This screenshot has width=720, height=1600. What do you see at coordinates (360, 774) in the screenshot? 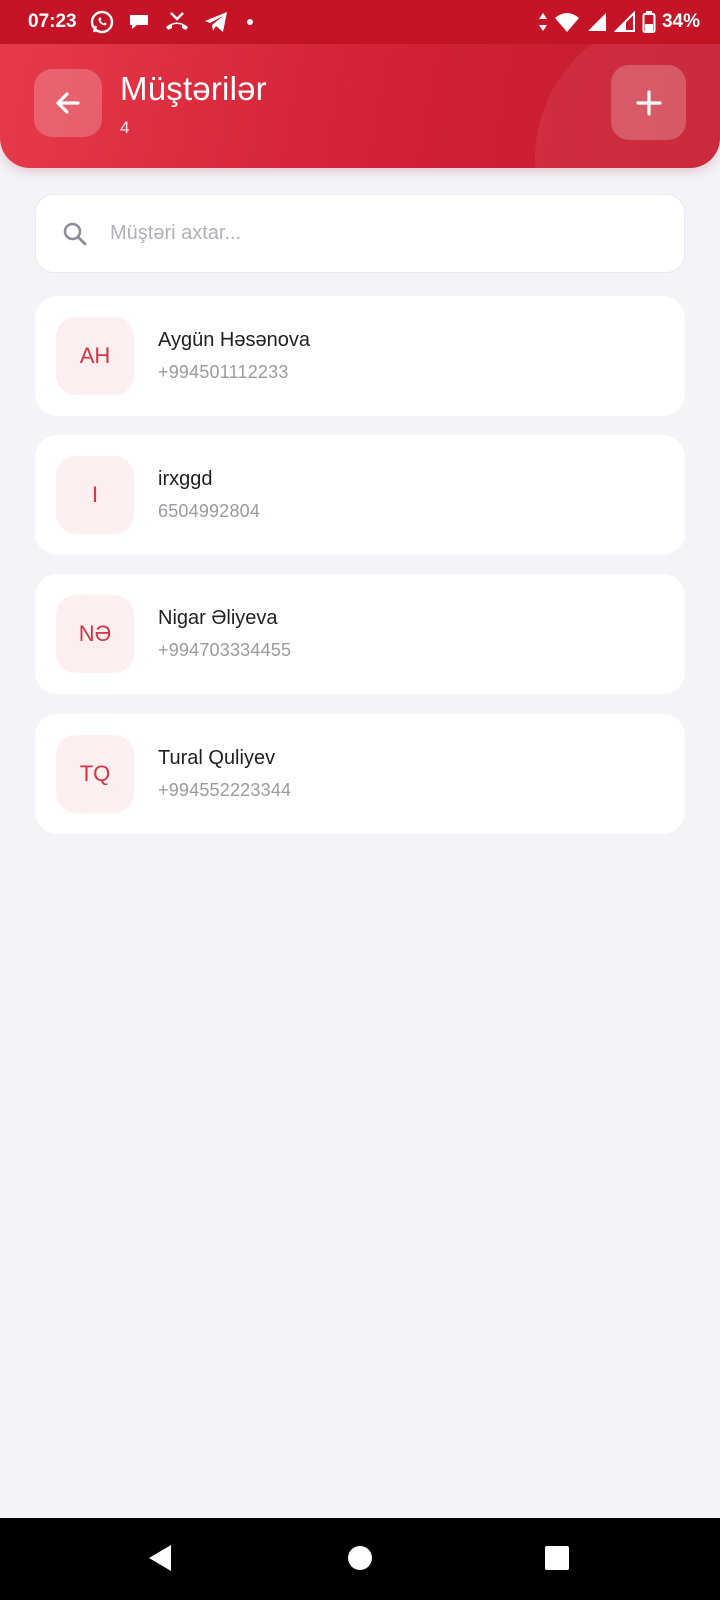
I see `customer-card: TQ Tural Quliyev +994552223344` at bounding box center [360, 774].